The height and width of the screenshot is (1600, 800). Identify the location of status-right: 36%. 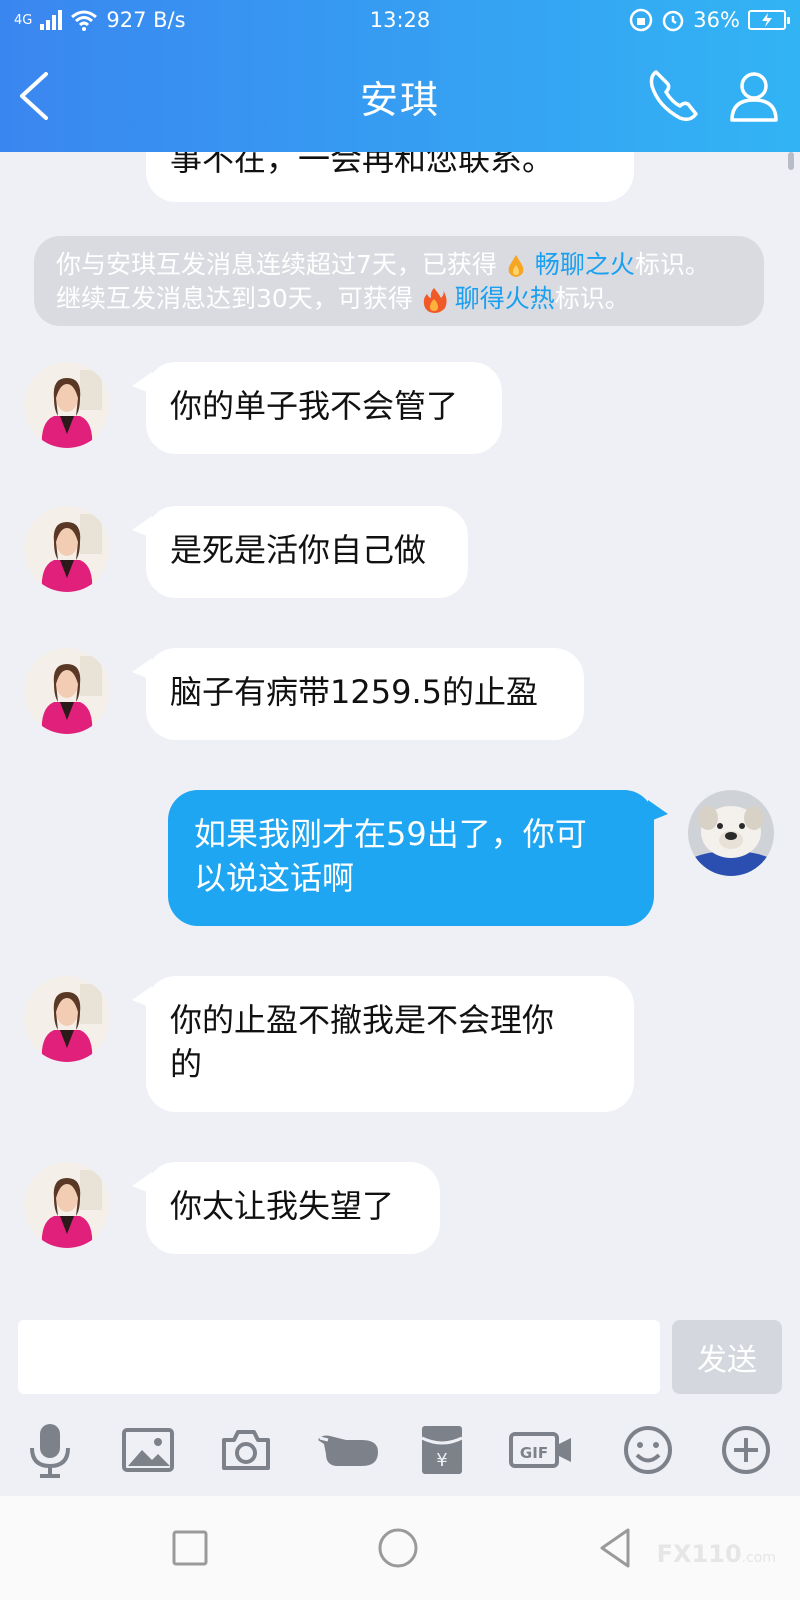
(659, 20).